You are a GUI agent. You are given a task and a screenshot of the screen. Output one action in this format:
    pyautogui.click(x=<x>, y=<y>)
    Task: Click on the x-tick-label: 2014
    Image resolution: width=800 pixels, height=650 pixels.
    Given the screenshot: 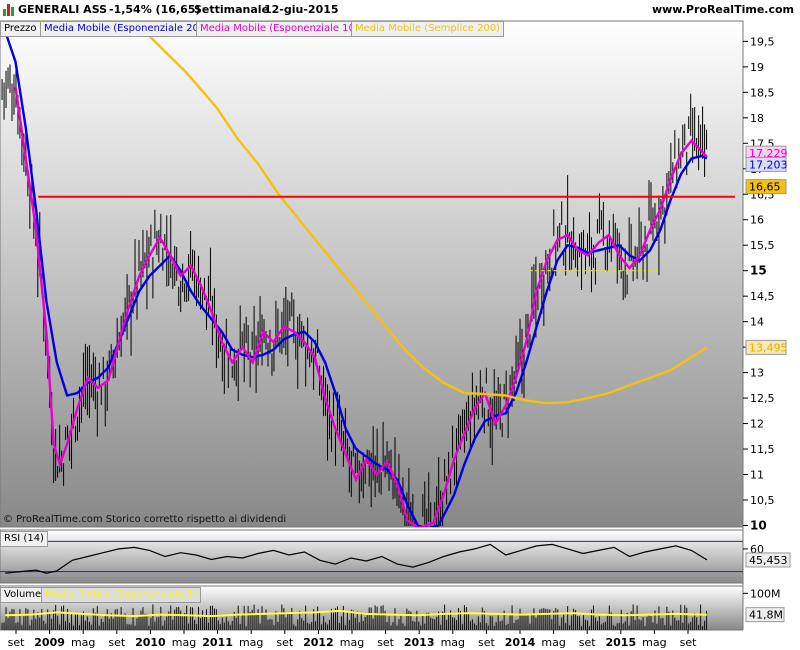 What is the action you would take?
    pyautogui.click(x=520, y=642)
    